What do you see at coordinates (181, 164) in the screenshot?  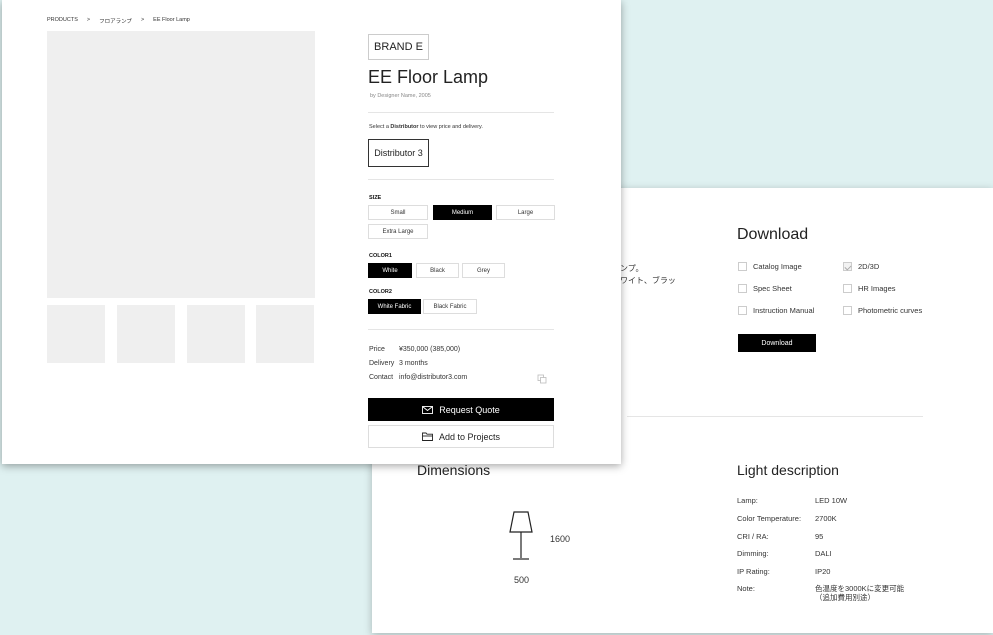 I see `product-main-image` at bounding box center [181, 164].